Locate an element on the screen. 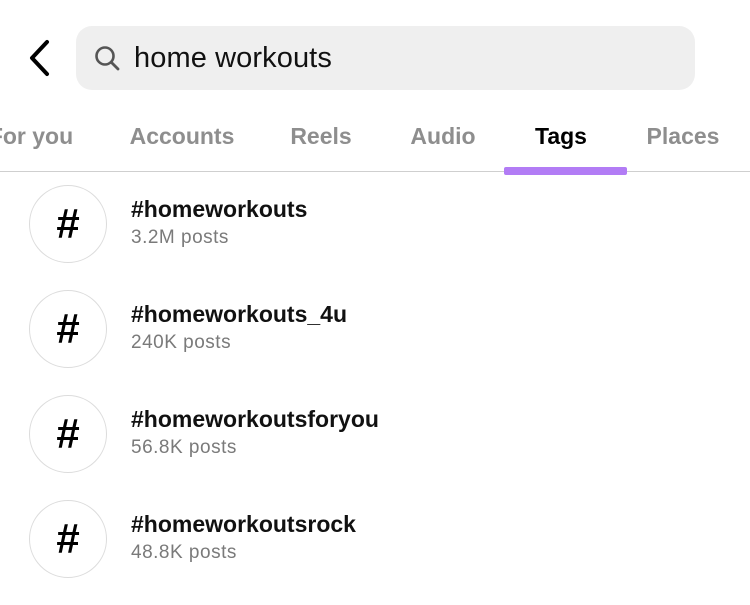 This screenshot has height=605, width=750. tag-name: #homeworkoutsforyou is located at coordinates (255, 419).